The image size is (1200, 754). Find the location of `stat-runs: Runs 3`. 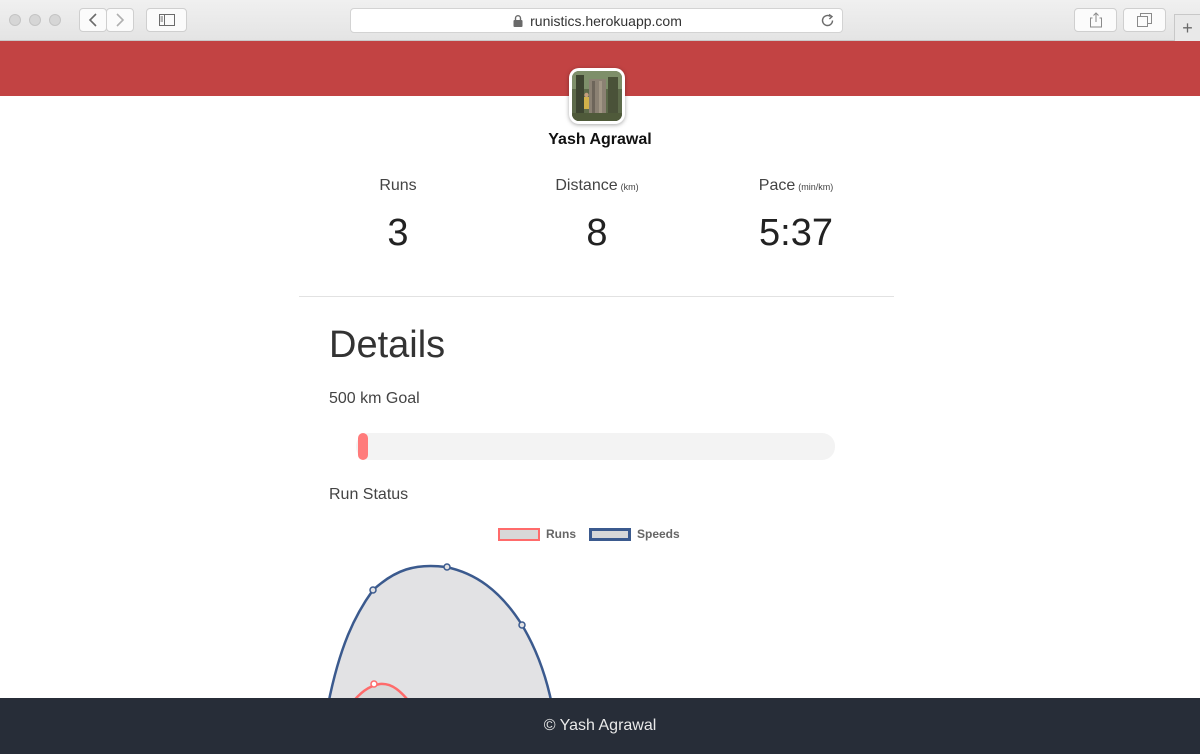

stat-runs: Runs 3 is located at coordinates (398, 216).